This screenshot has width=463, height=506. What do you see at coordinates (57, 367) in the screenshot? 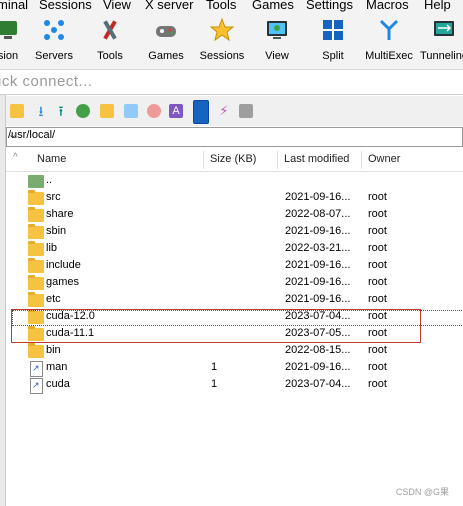
I see `file-name: man` at bounding box center [57, 367].